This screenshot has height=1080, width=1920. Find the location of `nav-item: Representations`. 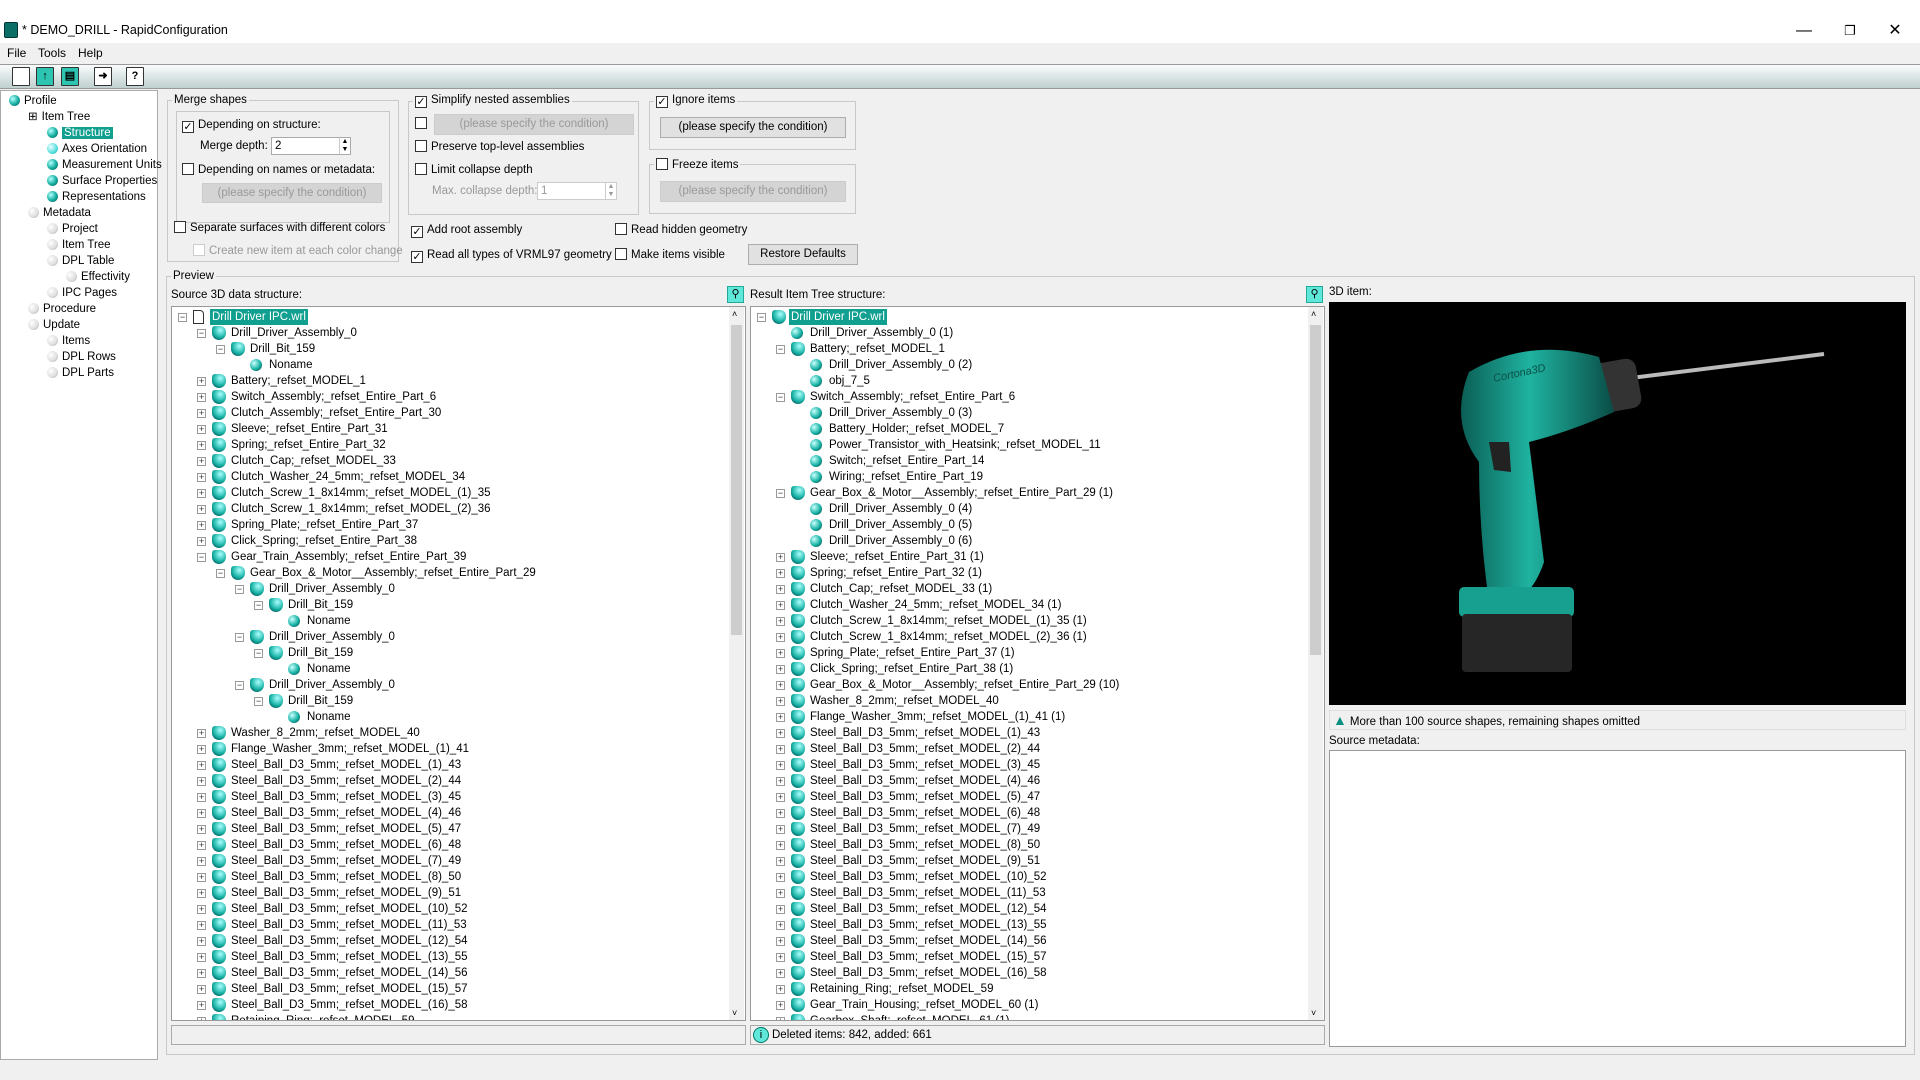

nav-item: Representations is located at coordinates (96, 197).